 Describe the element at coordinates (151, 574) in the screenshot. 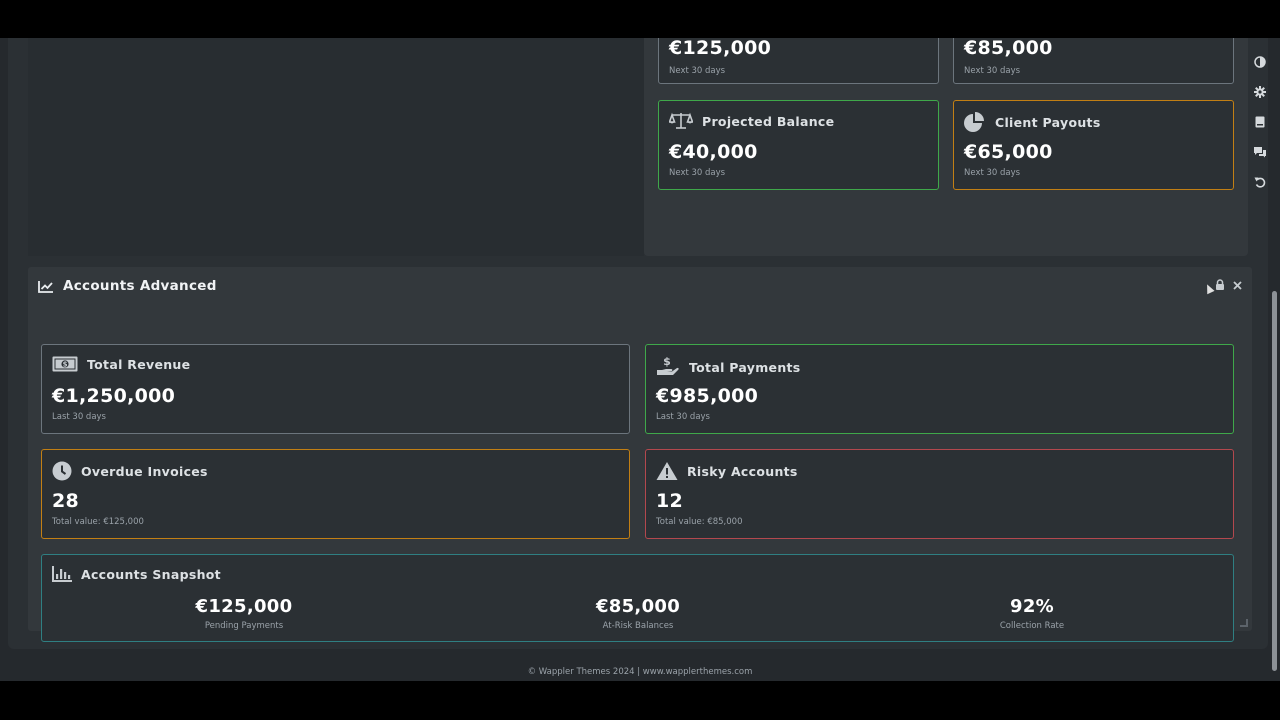

I see `card-title: Accounts Snapshot` at that location.